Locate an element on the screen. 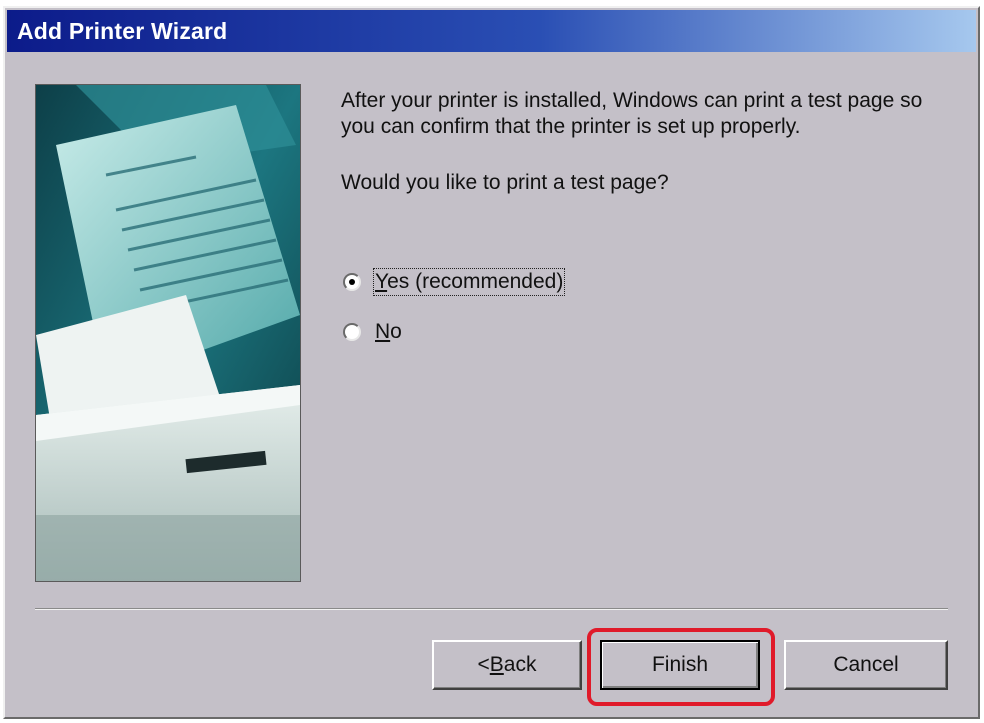 The height and width of the screenshot is (723, 984). separator-line is located at coordinates (491, 609).